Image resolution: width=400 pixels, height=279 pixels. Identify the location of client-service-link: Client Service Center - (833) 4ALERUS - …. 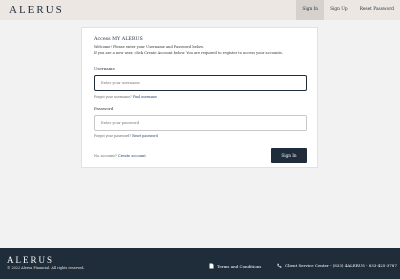
(337, 265).